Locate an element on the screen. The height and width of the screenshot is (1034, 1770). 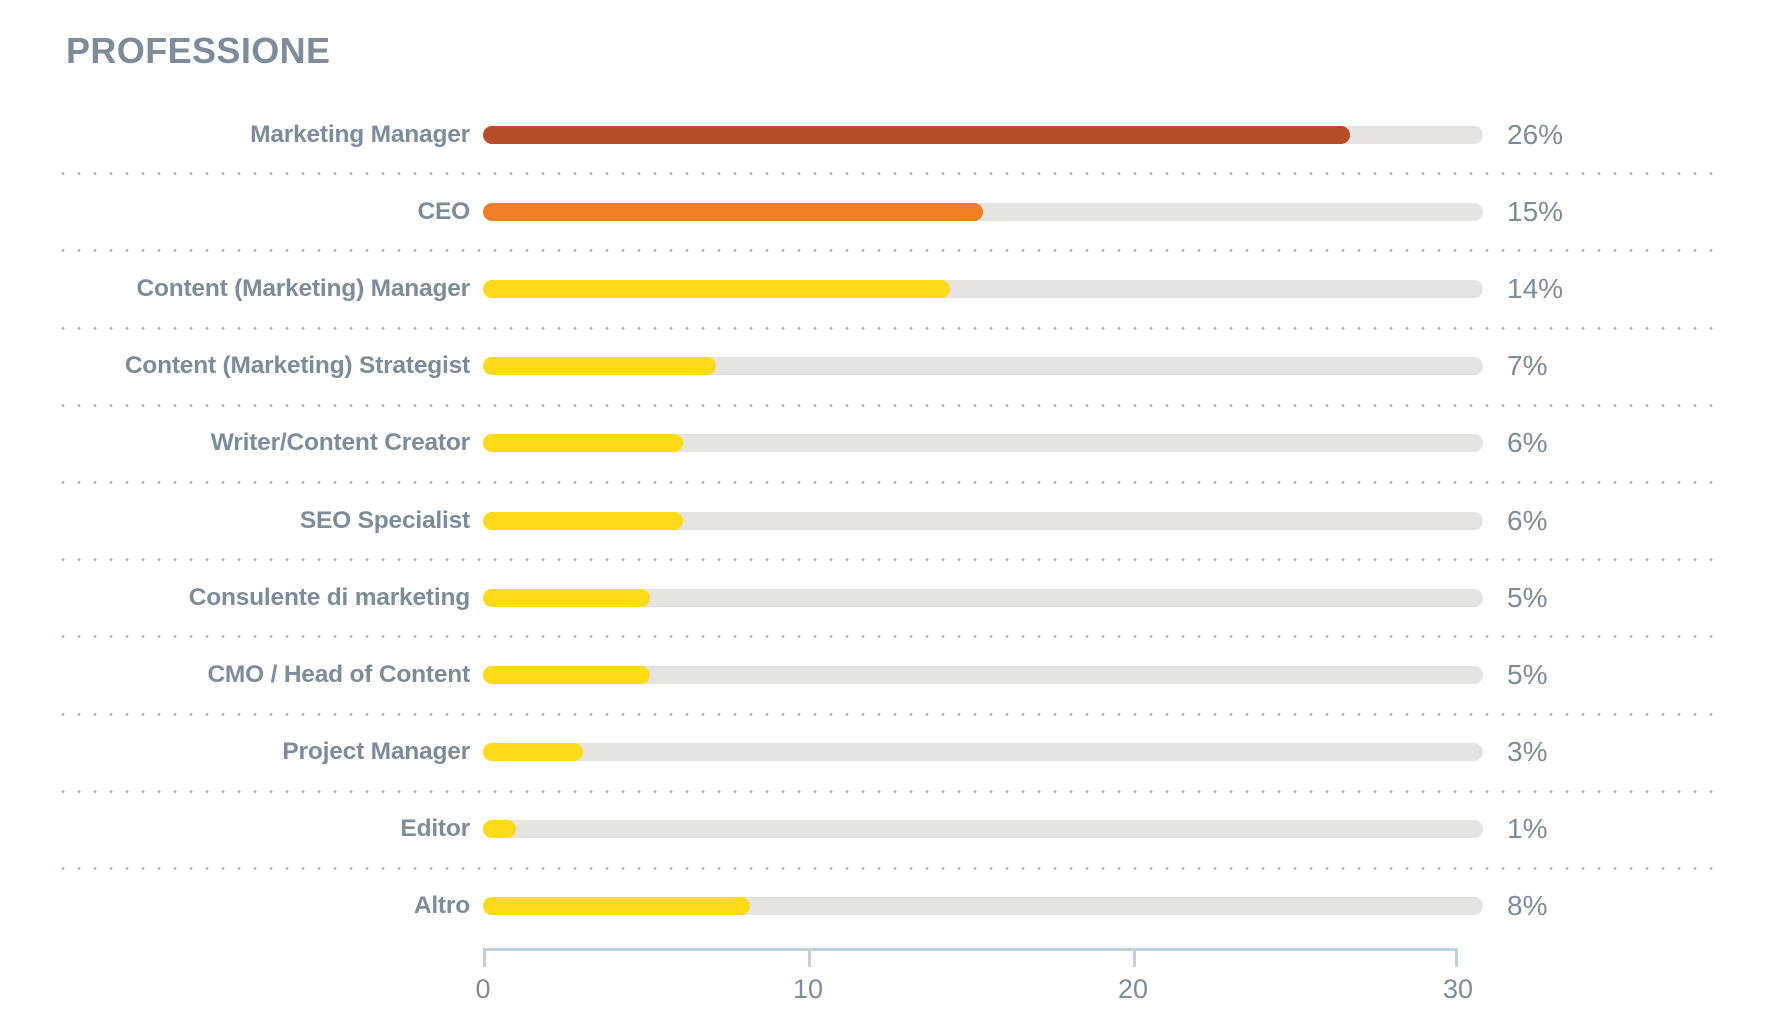
x-axis-tick-label: 10 is located at coordinates (808, 989).